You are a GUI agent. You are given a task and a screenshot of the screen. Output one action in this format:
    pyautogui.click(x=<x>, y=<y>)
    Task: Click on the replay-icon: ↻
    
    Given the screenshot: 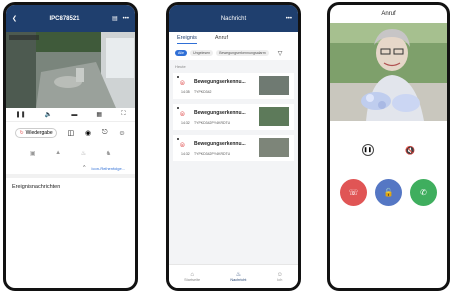 What is the action you would take?
    pyautogui.click(x=21, y=133)
    